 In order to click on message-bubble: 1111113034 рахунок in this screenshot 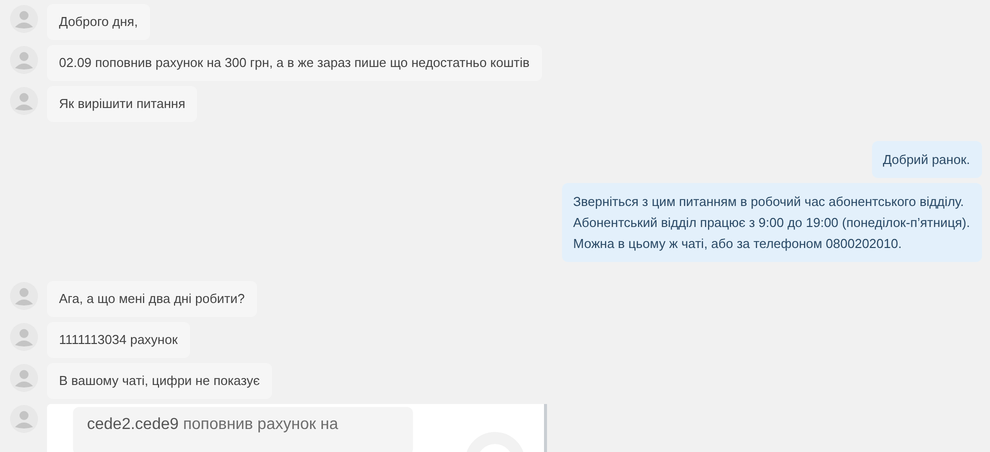, I will do `click(118, 340)`.